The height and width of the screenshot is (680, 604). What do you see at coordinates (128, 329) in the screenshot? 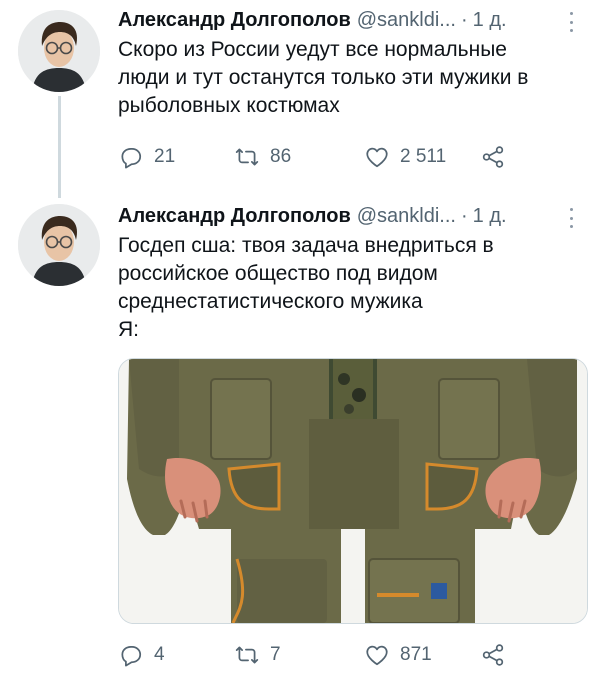
I see `tweet-text-line: Я:` at bounding box center [128, 329].